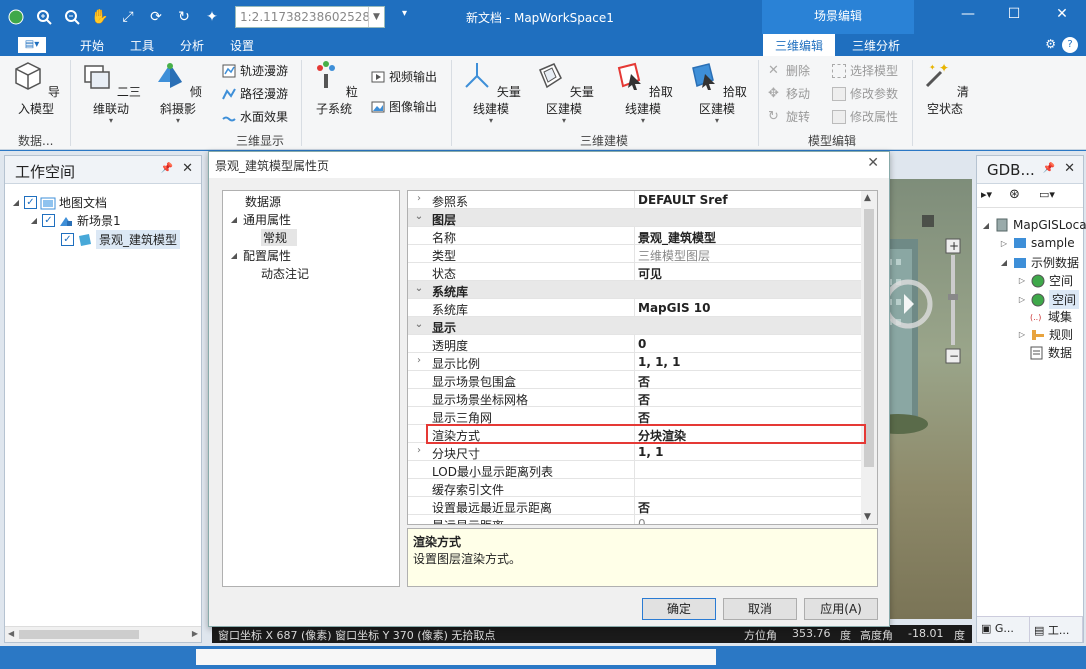 The width and height of the screenshot is (1086, 669). Describe the element at coordinates (650, 452) in the screenshot. I see `property-value: 1, 1` at that location.